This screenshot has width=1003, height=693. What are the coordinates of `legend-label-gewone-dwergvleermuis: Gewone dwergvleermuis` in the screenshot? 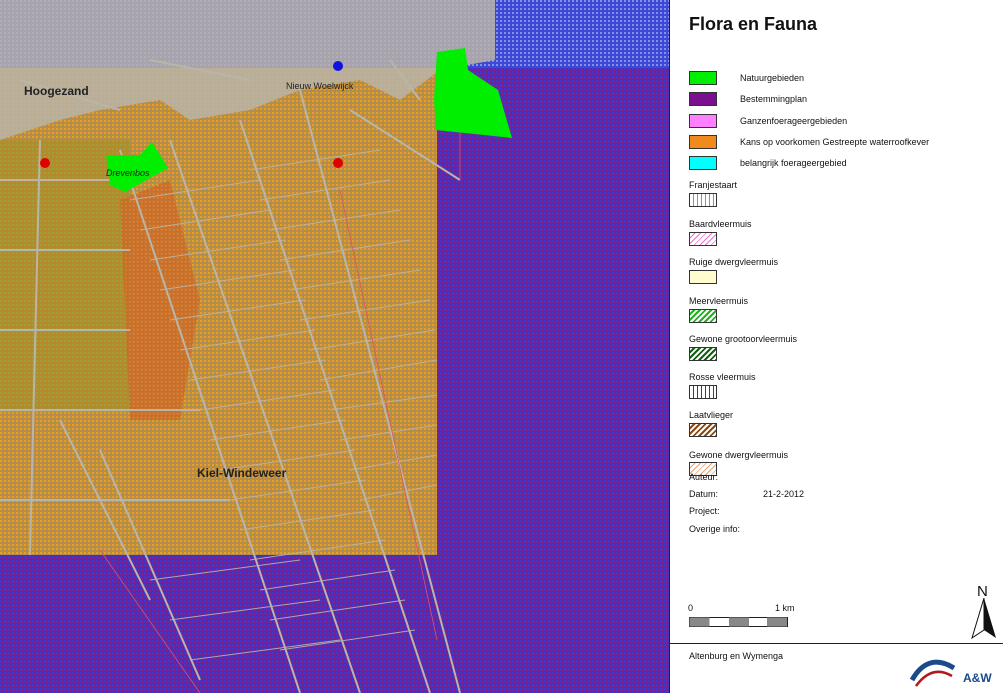 It's located at (739, 455).